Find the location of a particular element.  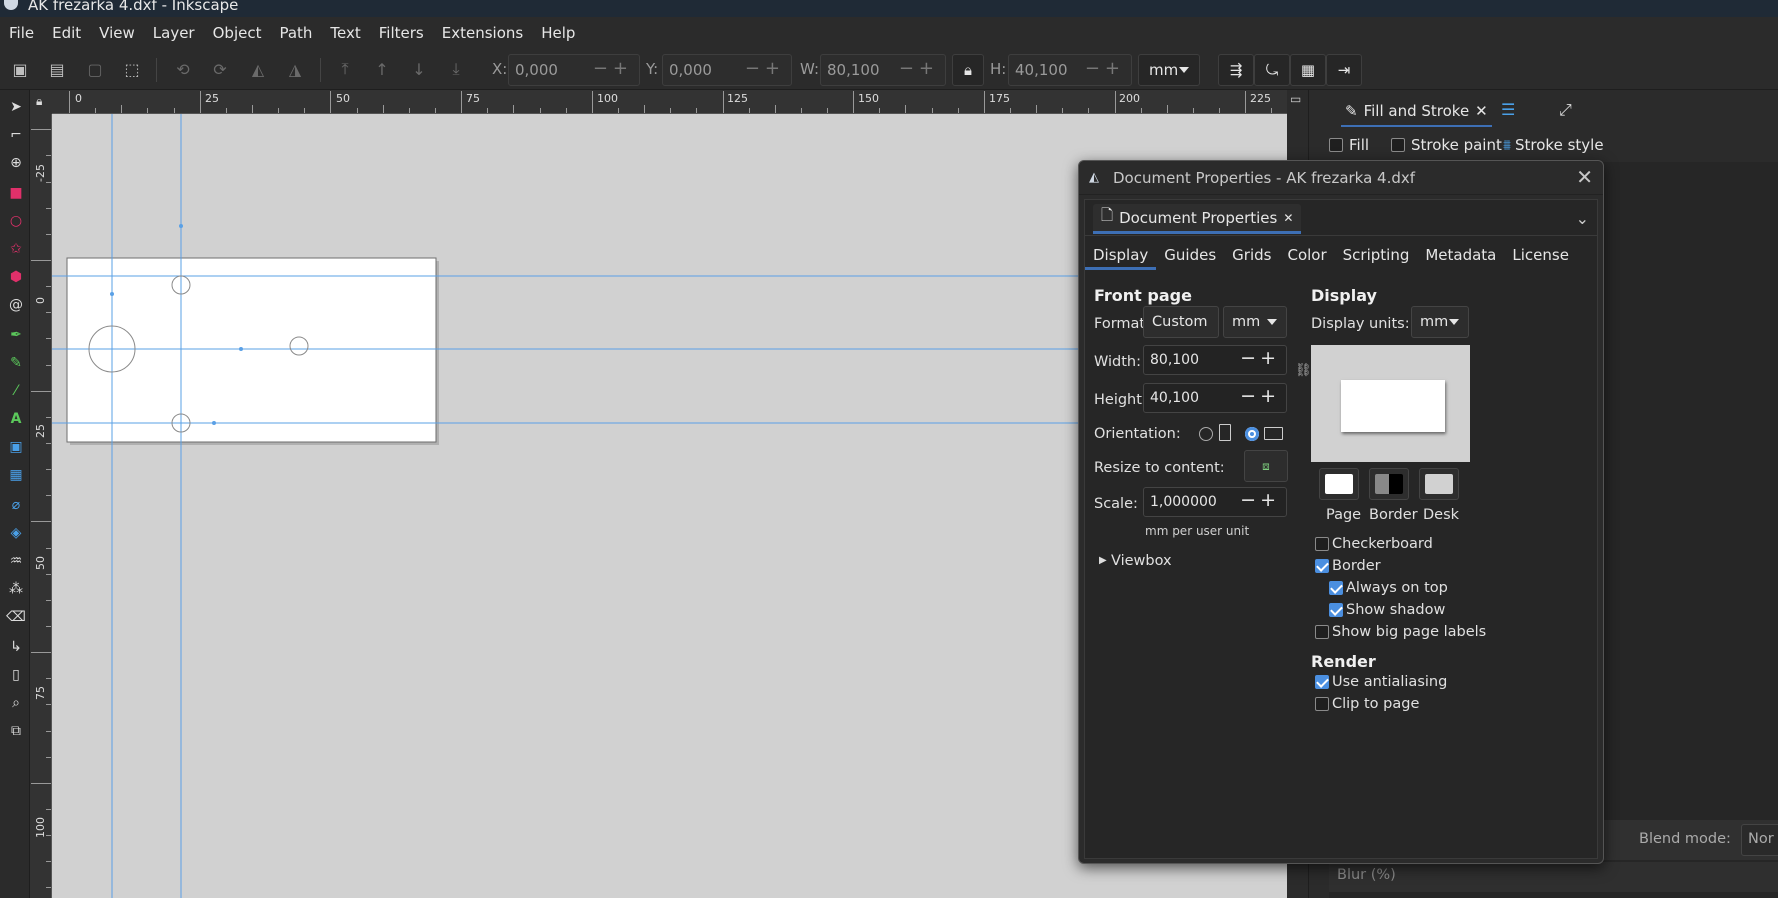

ruler-corner: 🔒︎ is located at coordinates (41, 102).